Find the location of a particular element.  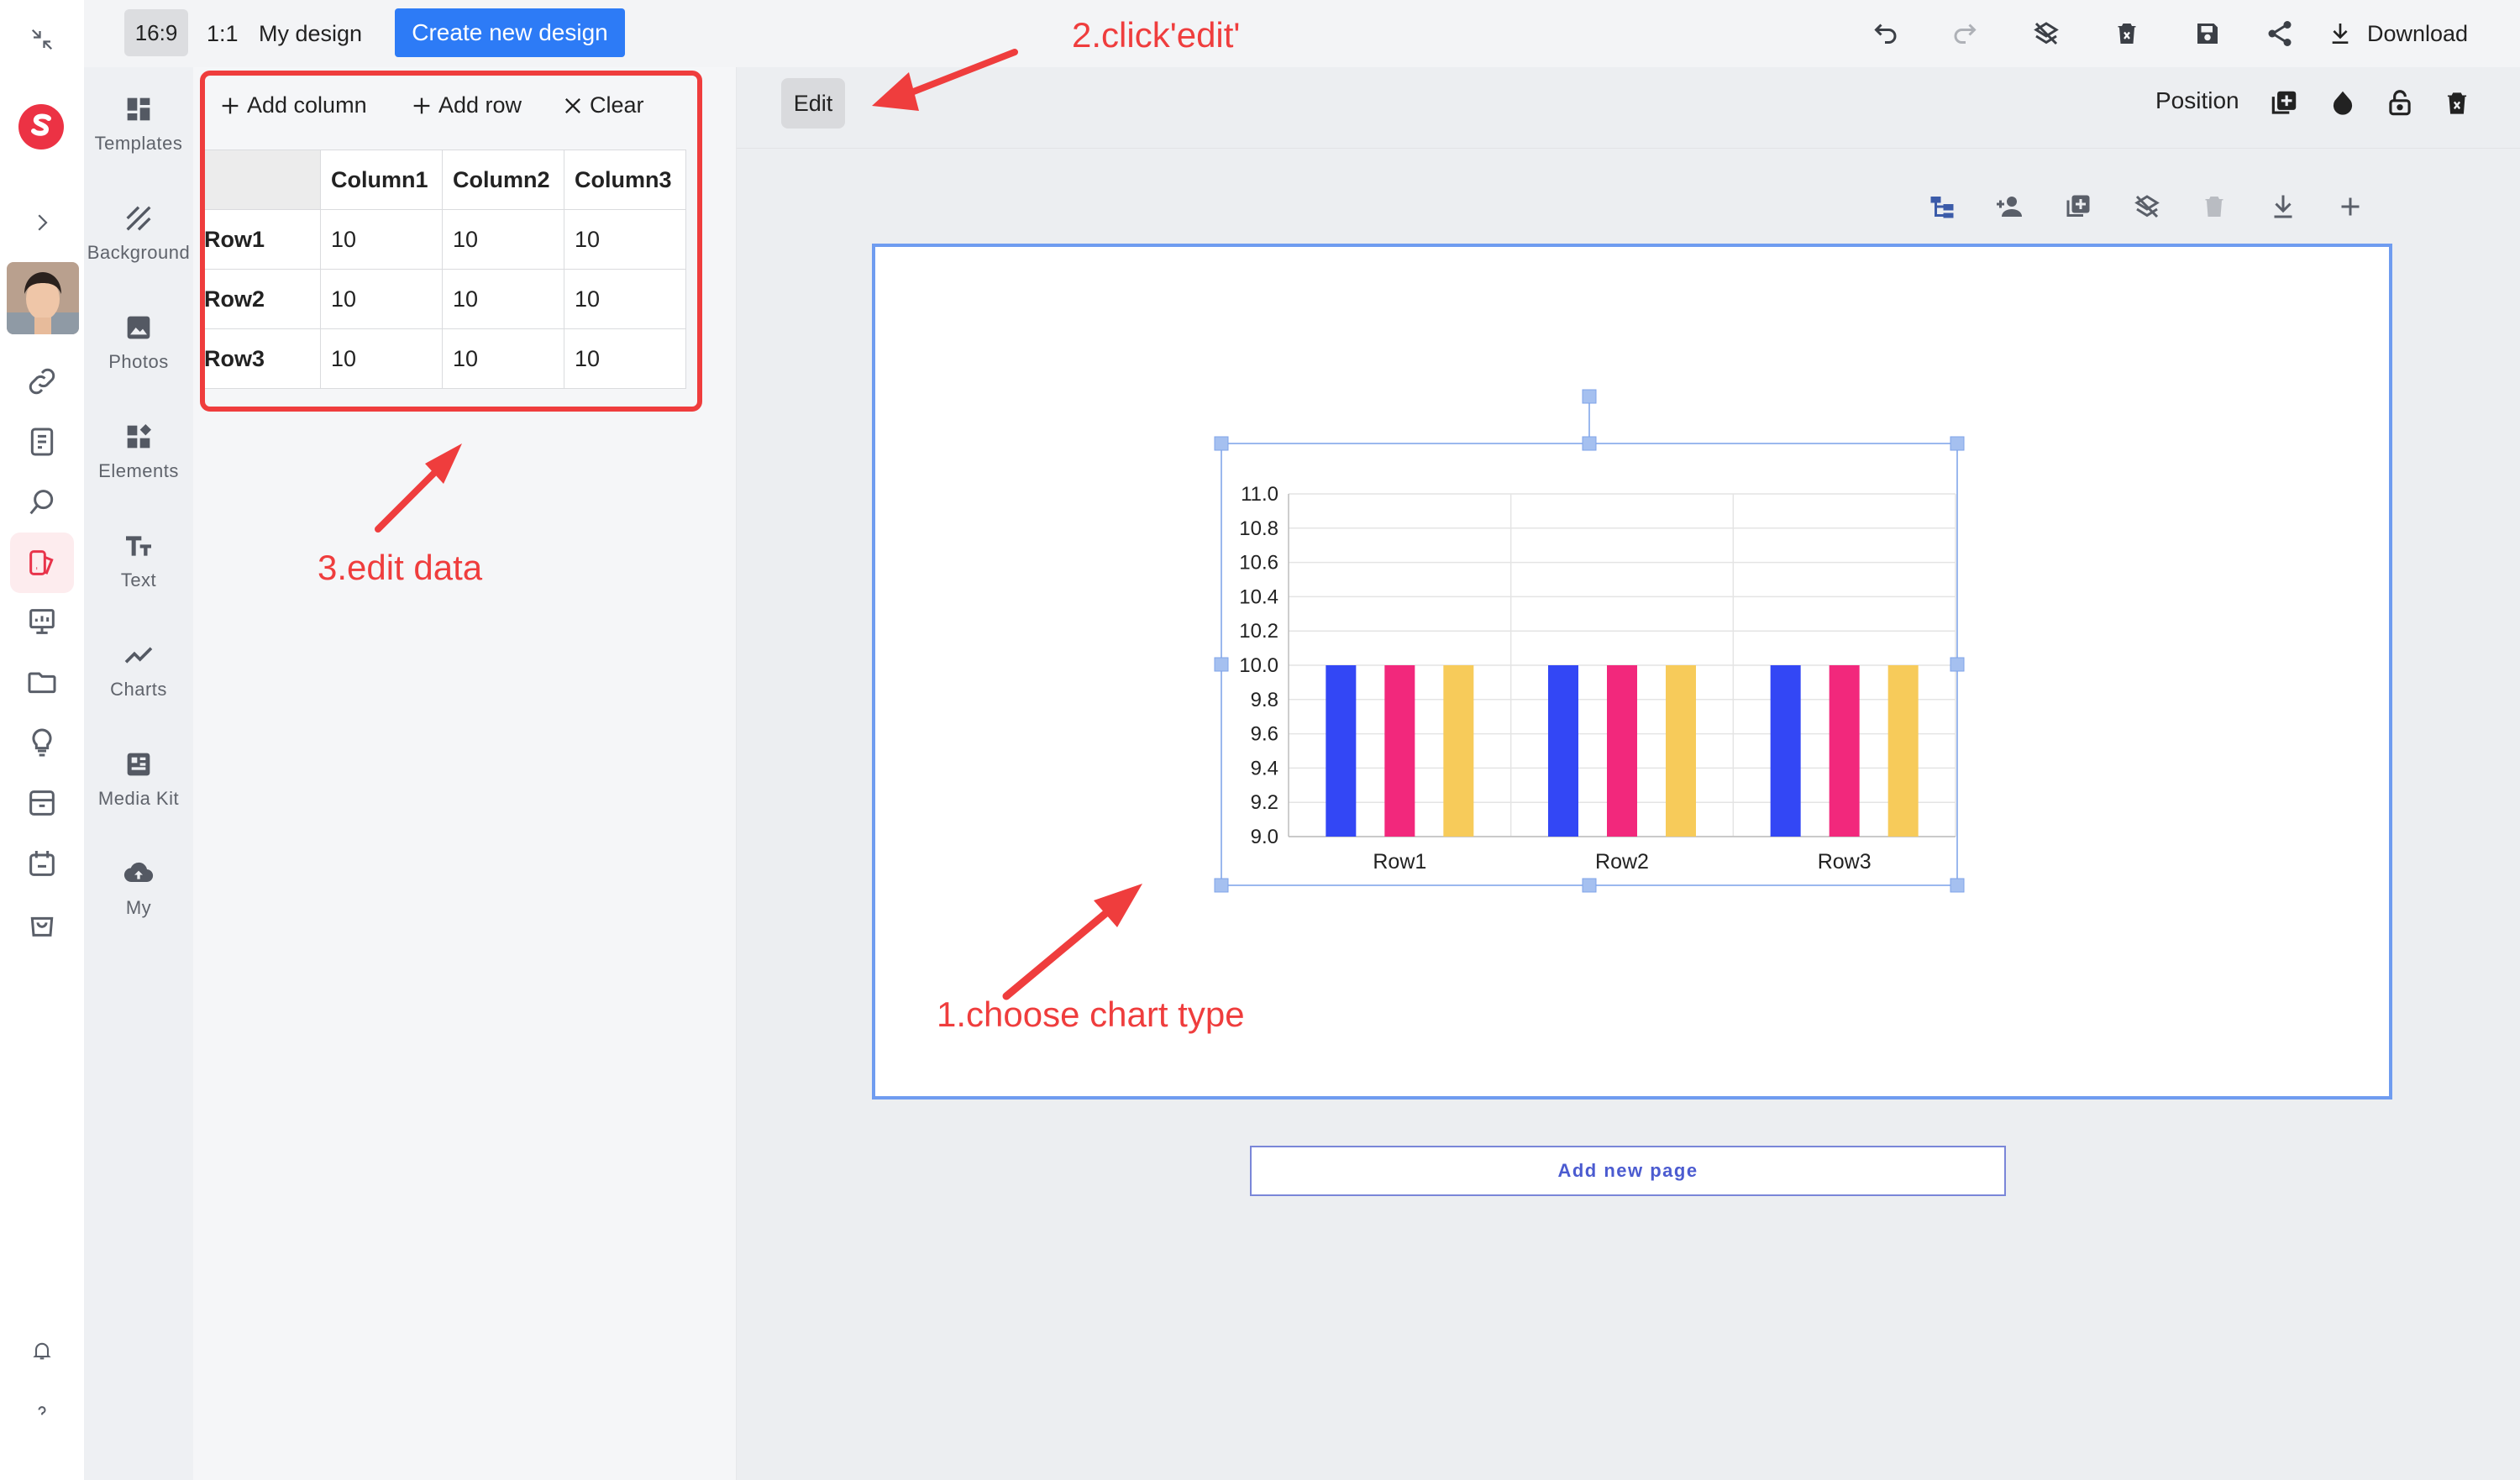

annotation-step3: 3.edit data is located at coordinates (400, 567).